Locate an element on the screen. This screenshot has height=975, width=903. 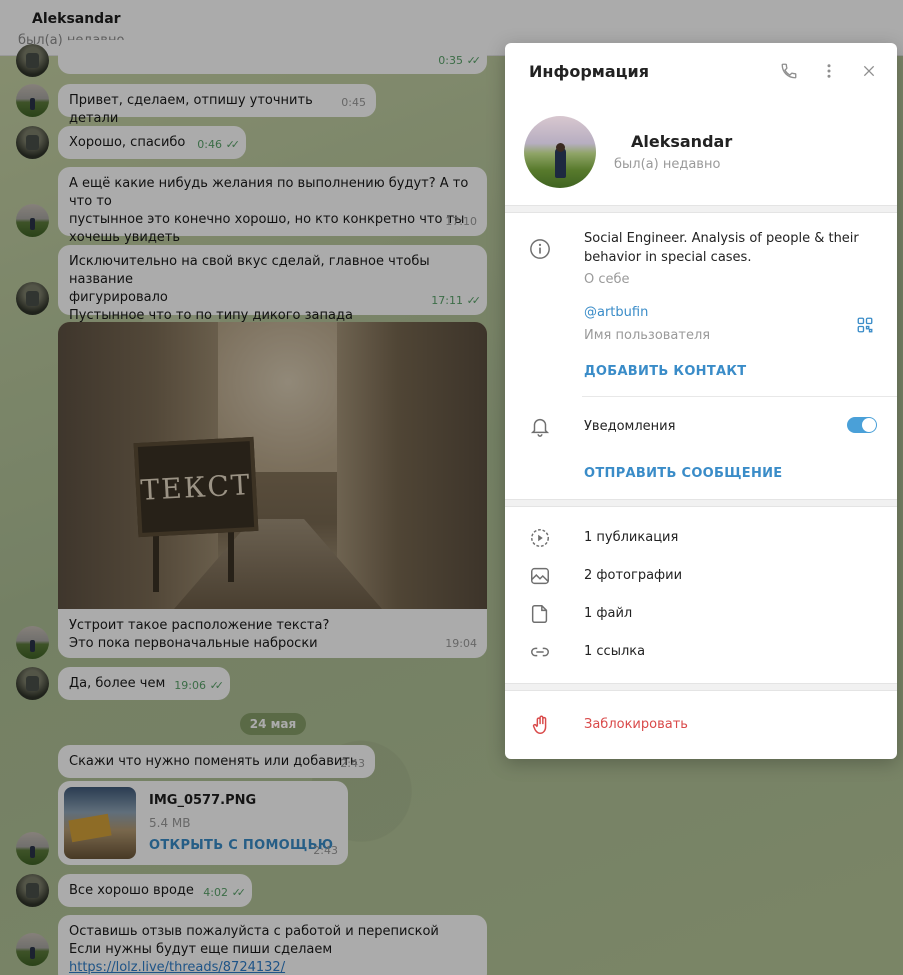
send-message-button: ОТПРАВИТЬ СООБЩЕНИЕ is located at coordinates (683, 473).